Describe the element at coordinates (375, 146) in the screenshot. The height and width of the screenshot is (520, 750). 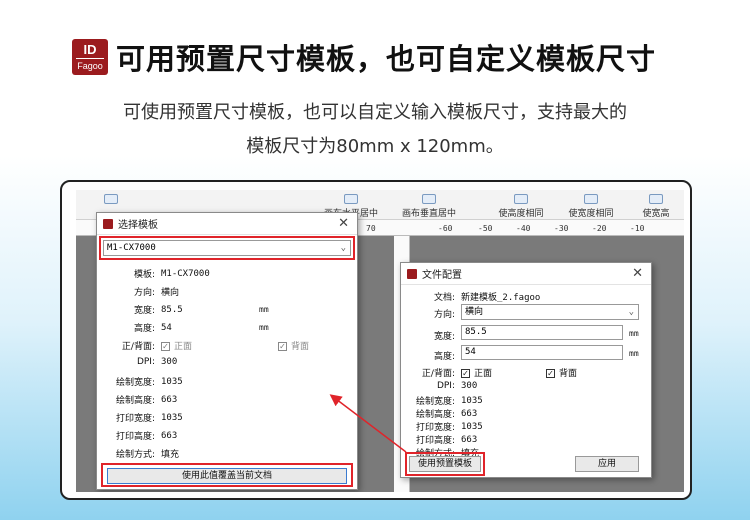
I see `subtitle-line-2: 模板尺寸为80mm x 120mm。` at that location.